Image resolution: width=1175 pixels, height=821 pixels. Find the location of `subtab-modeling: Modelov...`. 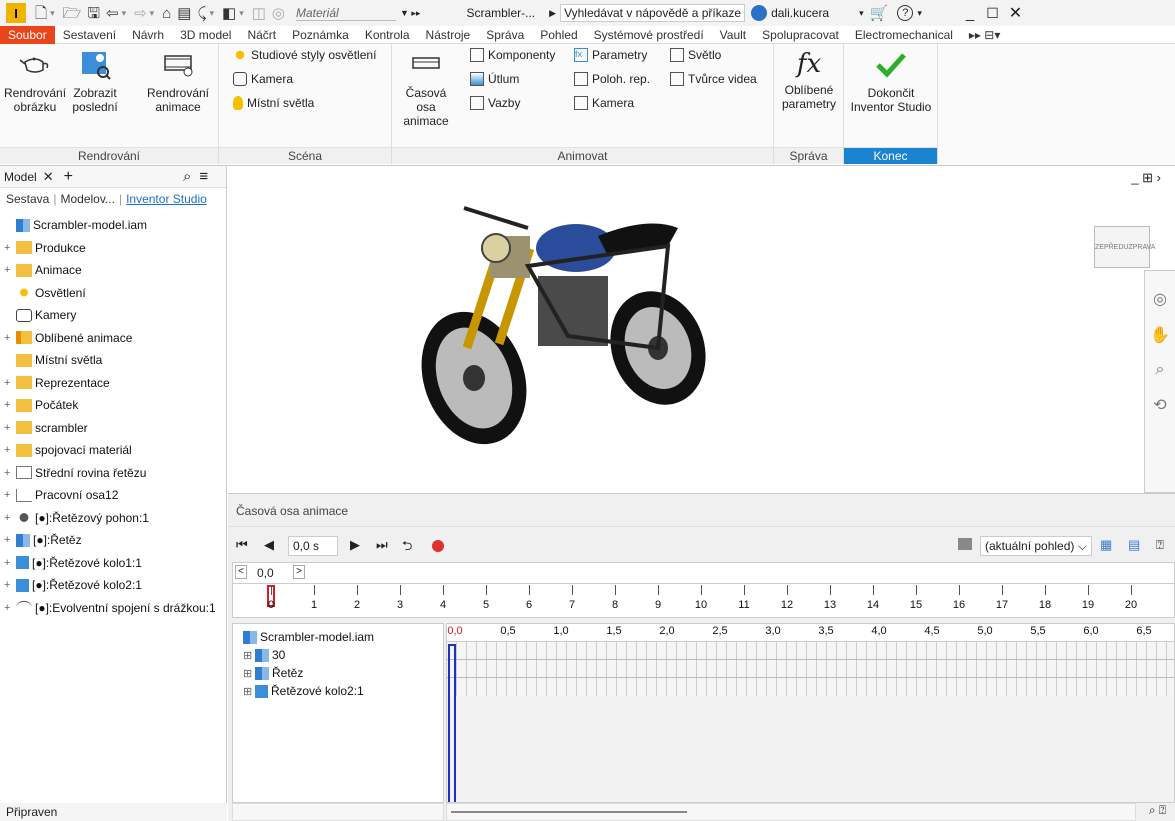

subtab-modeling: Modelov... is located at coordinates (87, 199).